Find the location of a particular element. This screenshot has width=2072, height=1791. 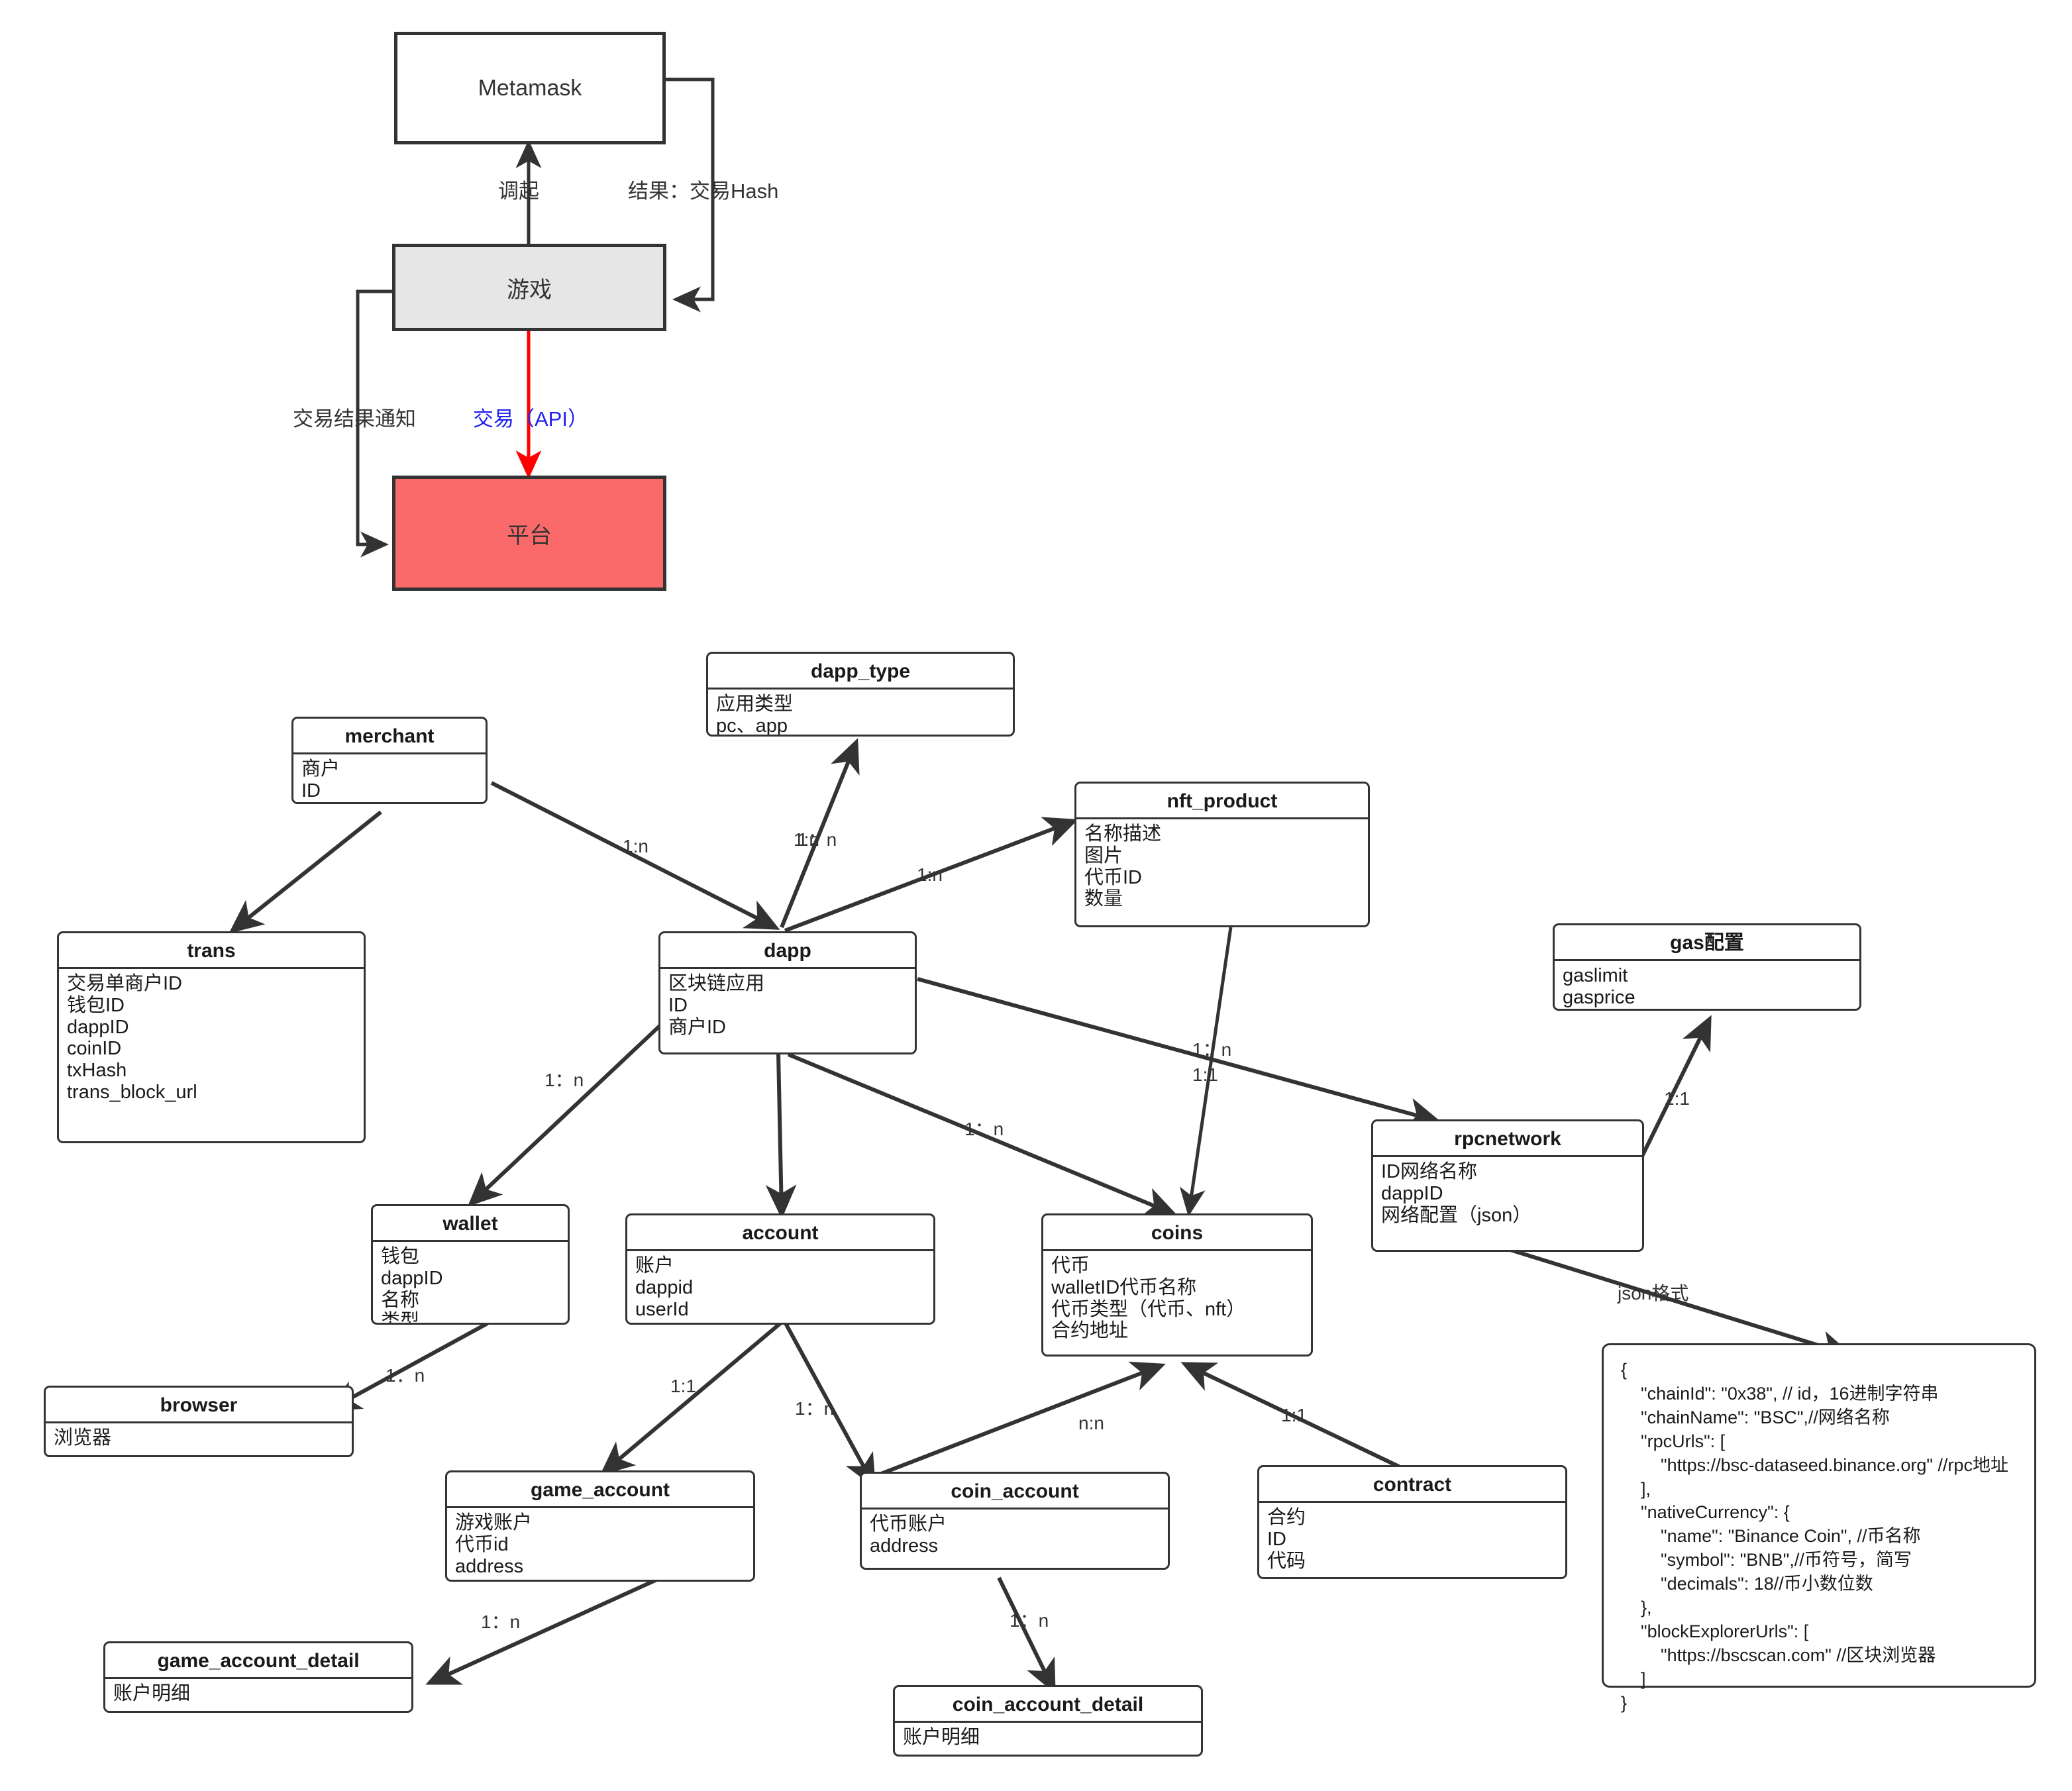

entity-coin-account: coin_account 代币账户 address is located at coordinates (1015, 1521).